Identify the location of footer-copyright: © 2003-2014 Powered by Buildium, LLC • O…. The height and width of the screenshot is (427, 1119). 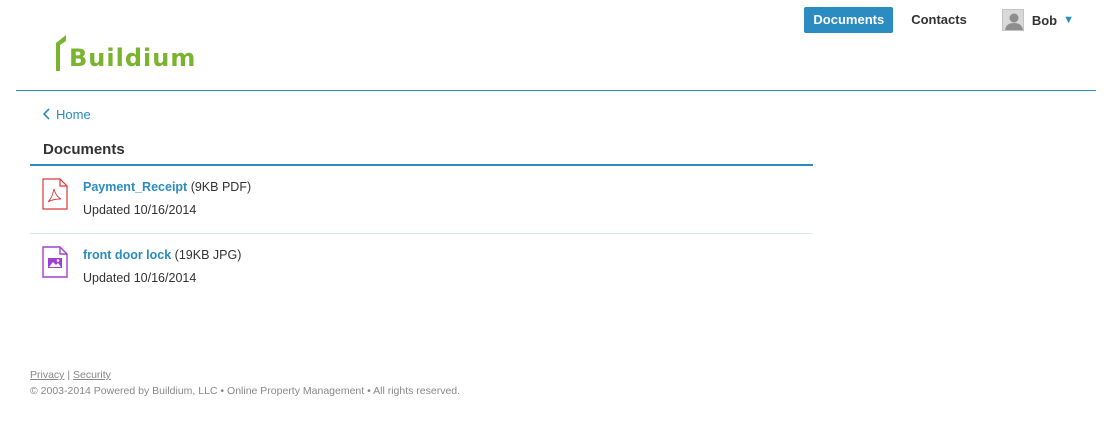
(245, 391).